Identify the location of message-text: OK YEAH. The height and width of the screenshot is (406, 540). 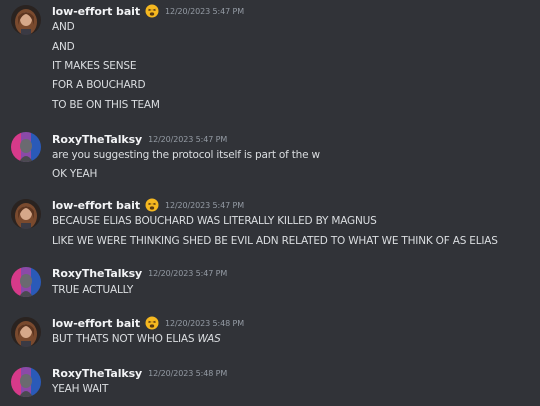
(75, 174).